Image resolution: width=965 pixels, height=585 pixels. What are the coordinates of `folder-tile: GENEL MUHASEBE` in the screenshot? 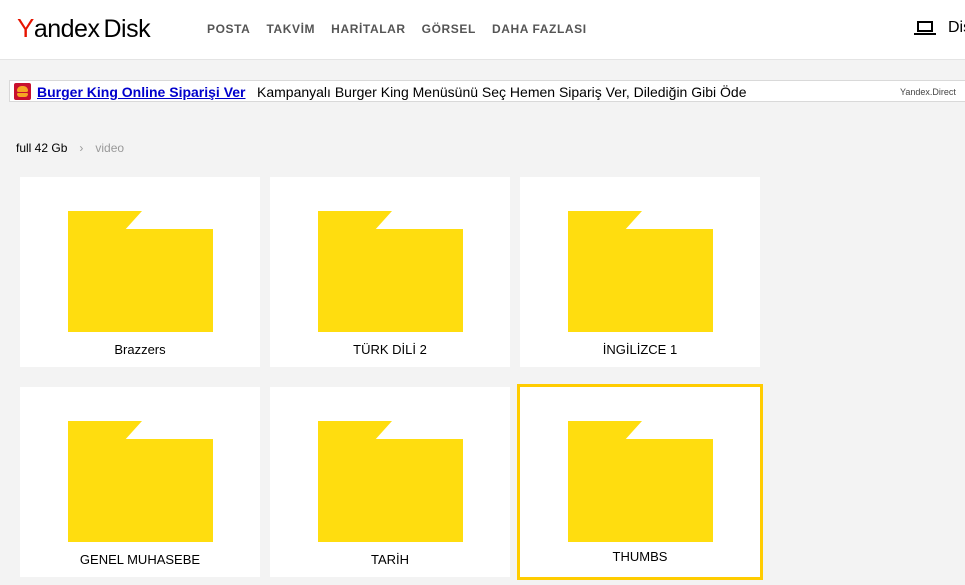 It's located at (140, 482).